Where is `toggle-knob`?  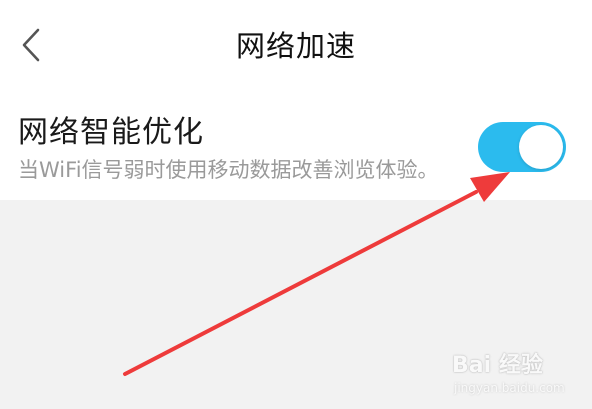
toggle-knob is located at coordinates (541, 147).